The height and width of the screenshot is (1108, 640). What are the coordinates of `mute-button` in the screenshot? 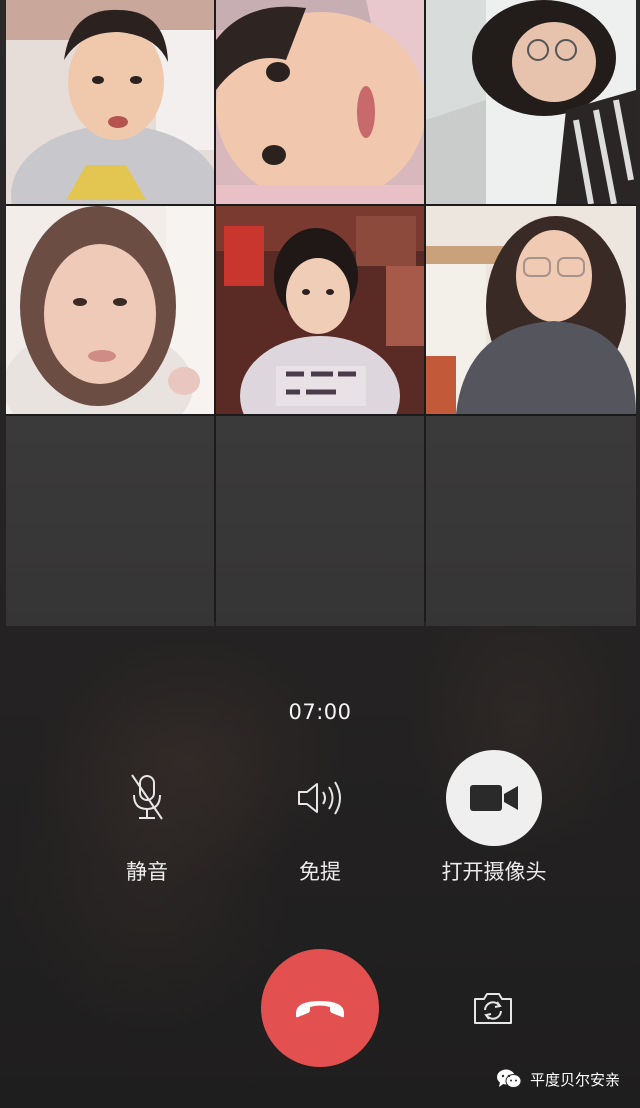 It's located at (147, 798).